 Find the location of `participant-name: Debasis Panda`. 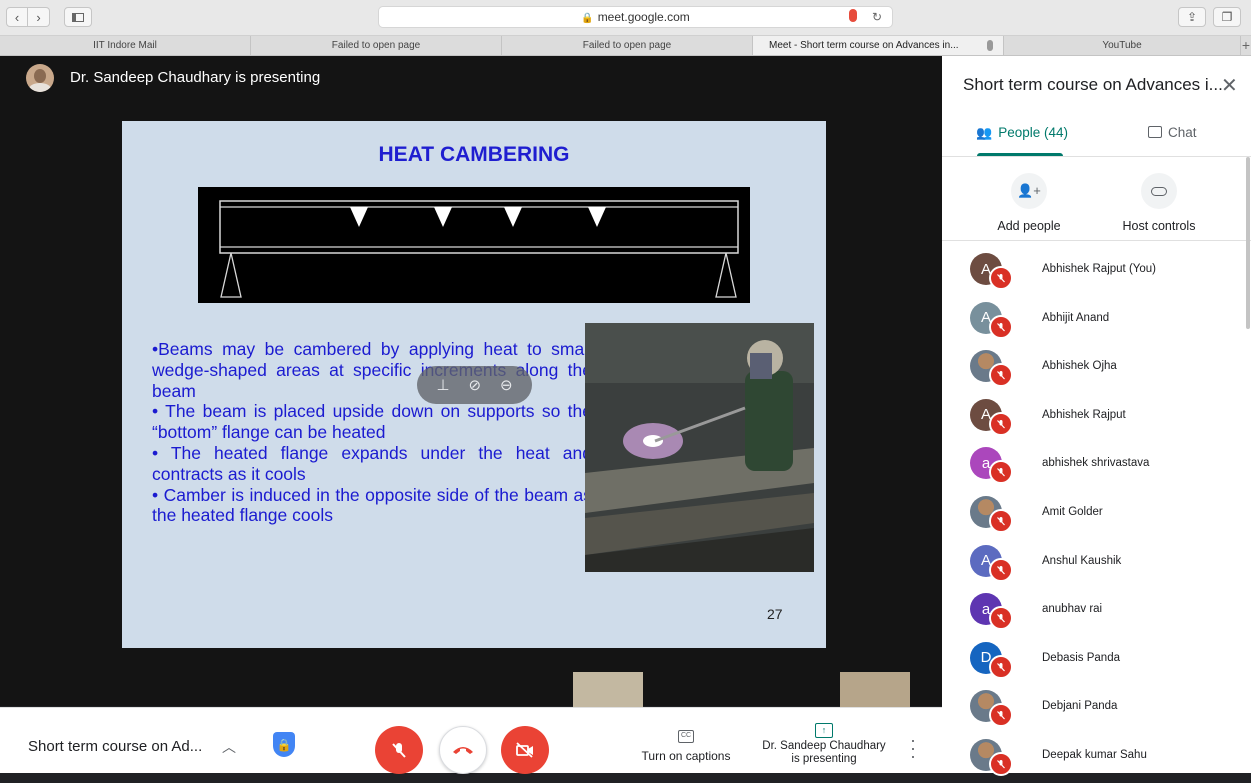

participant-name: Debasis Panda is located at coordinates (1081, 657).